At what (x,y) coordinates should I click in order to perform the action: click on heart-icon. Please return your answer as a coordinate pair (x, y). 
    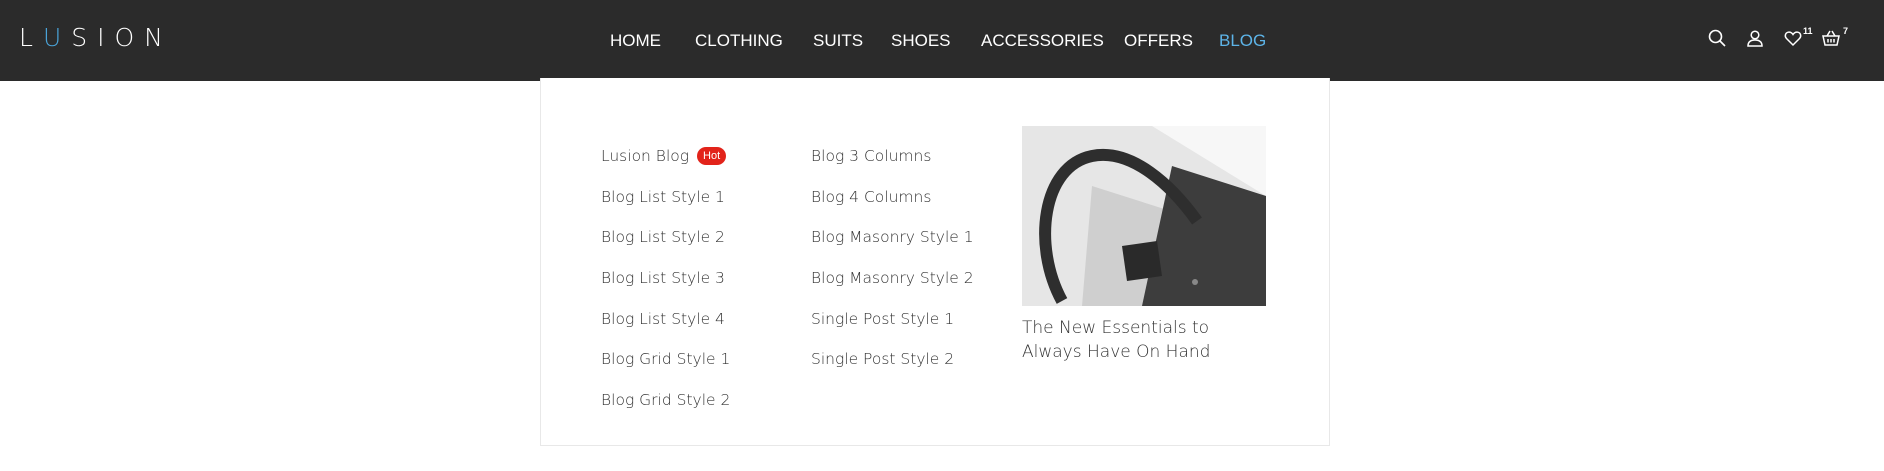
    Looking at the image, I should click on (1793, 38).